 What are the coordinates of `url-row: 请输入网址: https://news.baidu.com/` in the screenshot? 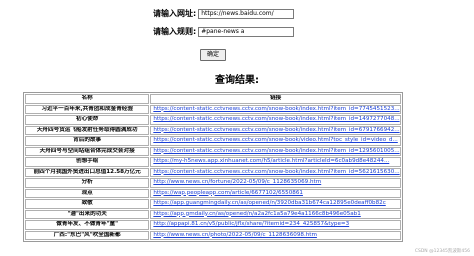 It's located at (224, 13).